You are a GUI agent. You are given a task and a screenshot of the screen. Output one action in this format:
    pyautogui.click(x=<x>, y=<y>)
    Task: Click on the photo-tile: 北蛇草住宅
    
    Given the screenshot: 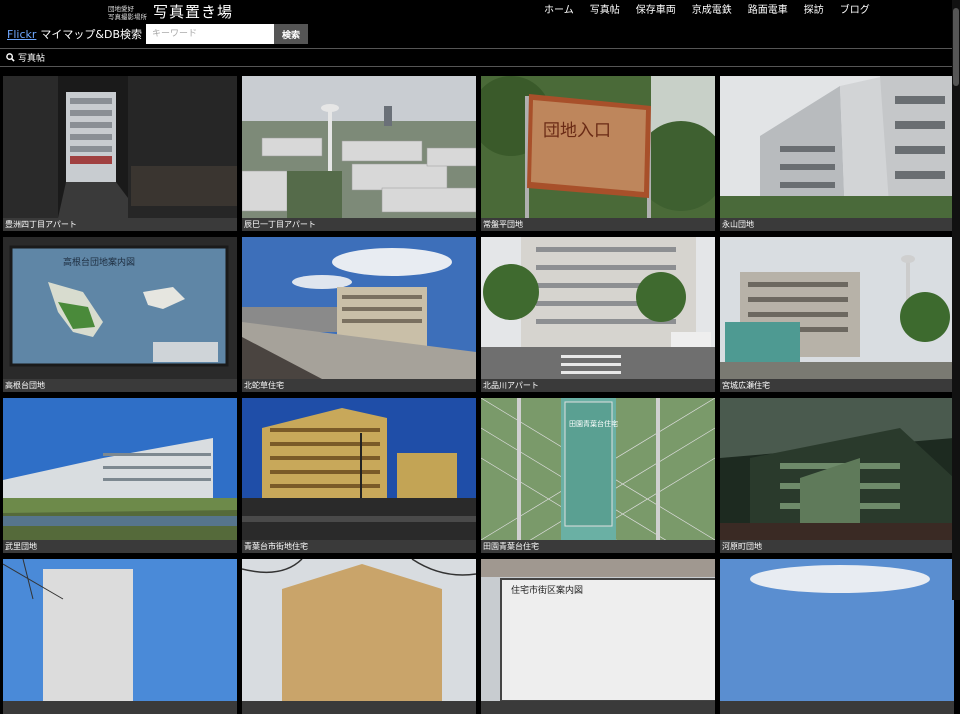 What is the action you would take?
    pyautogui.click(x=359, y=314)
    